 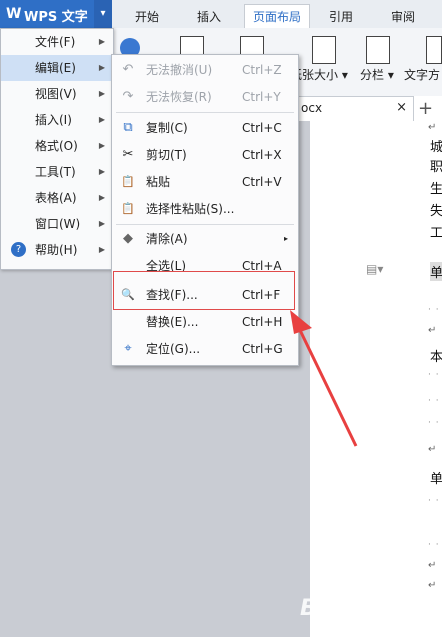 I want to click on paste-icon: 📋, so click(x=128, y=181).